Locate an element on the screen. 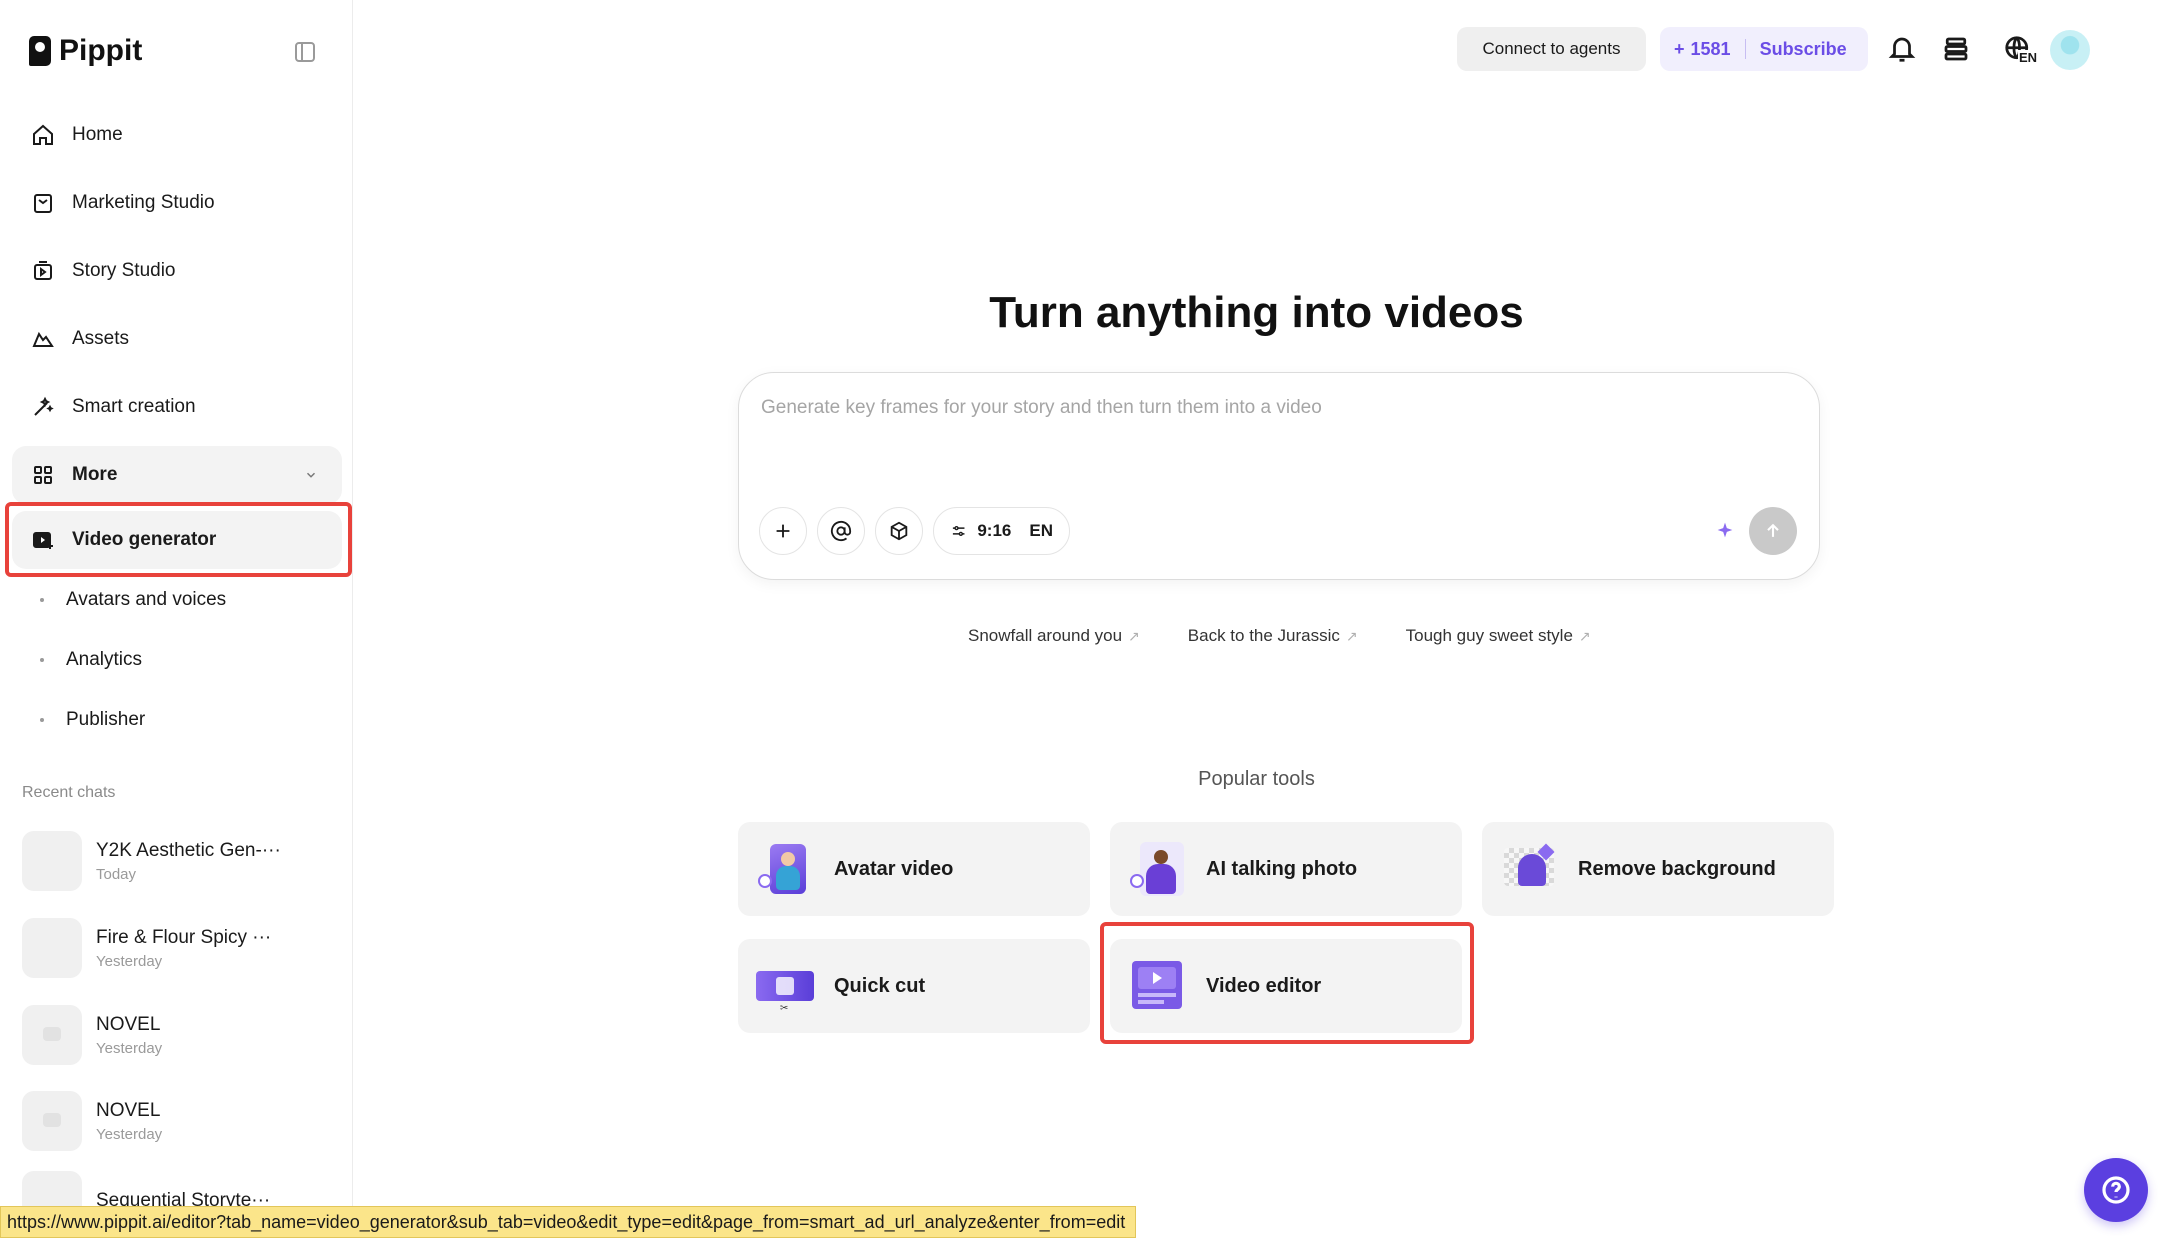 This screenshot has height=1238, width=2160. question-icon is located at coordinates (2116, 1190).